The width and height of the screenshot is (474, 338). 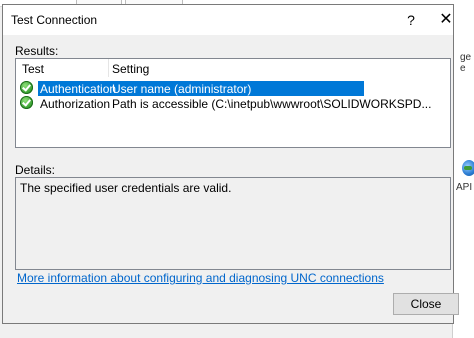 I want to click on background-text-fragment: API, so click(x=464, y=187).